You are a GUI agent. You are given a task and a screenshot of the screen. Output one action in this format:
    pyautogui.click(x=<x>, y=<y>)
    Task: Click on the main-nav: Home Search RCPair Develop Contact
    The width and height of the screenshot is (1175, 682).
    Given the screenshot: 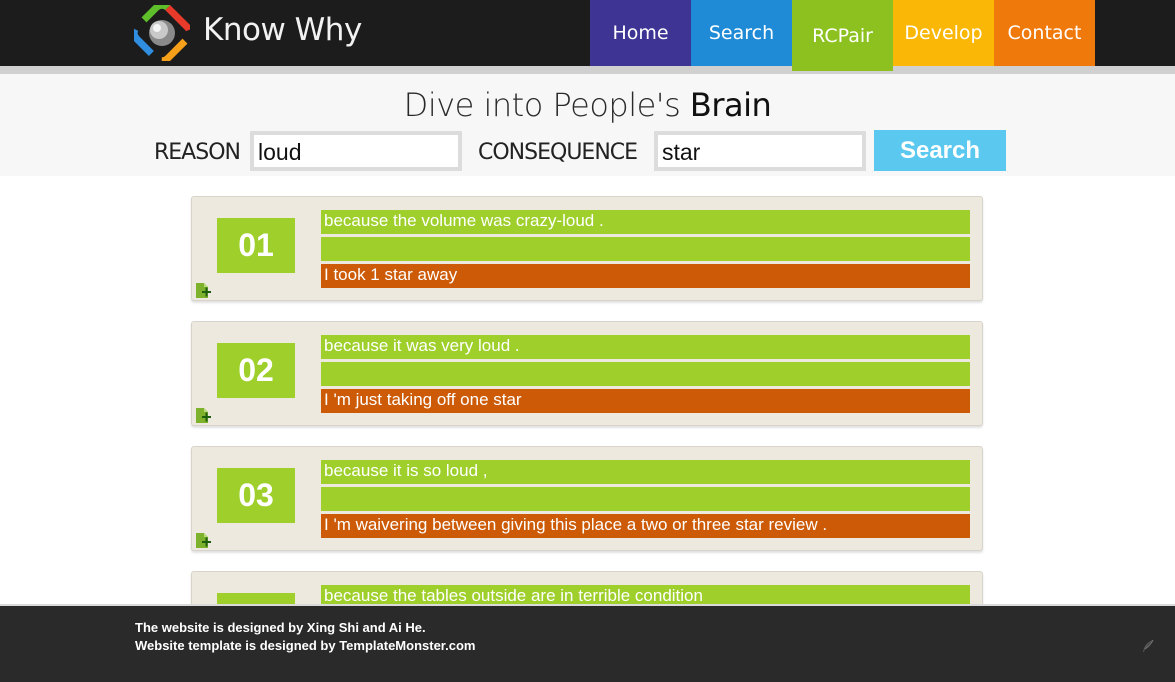 What is the action you would take?
    pyautogui.click(x=842, y=35)
    